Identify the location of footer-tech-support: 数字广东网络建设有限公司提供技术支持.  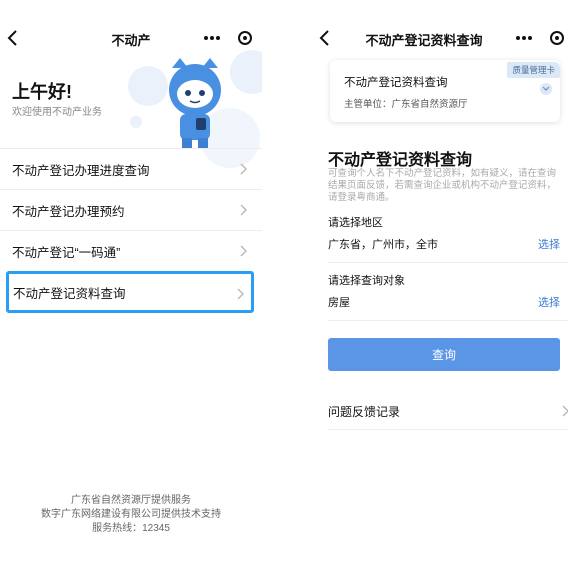
(131, 514).